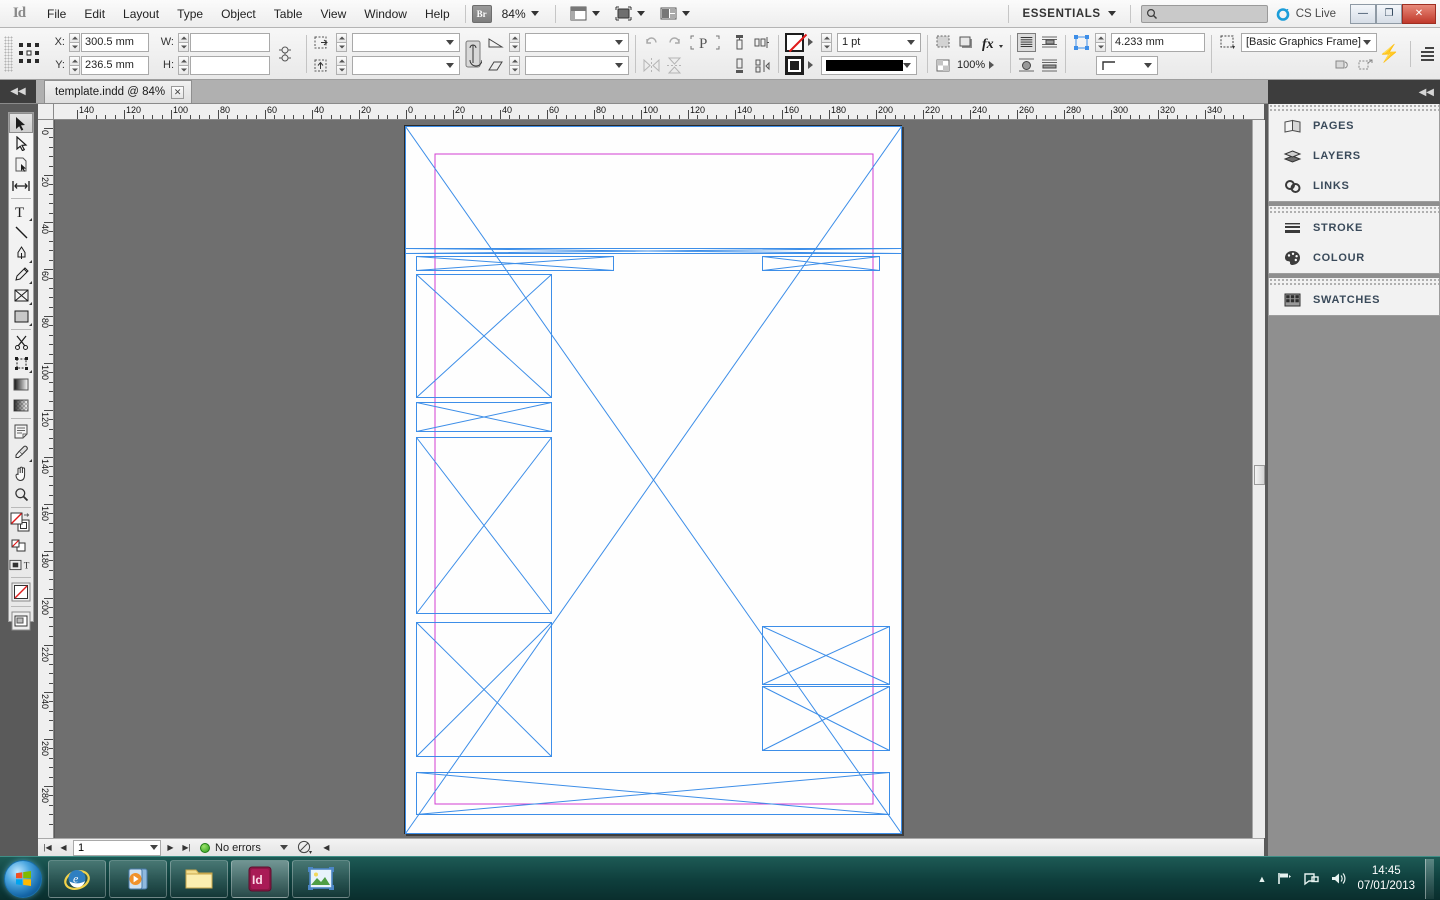 This screenshot has height=900, width=1440. I want to click on y-input, so click(115, 65).